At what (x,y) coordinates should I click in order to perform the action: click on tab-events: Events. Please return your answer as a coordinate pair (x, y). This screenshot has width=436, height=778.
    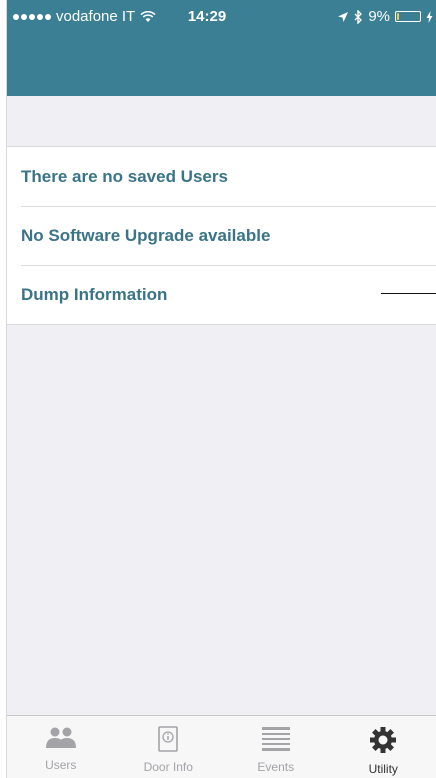
    Looking at the image, I should click on (276, 747).